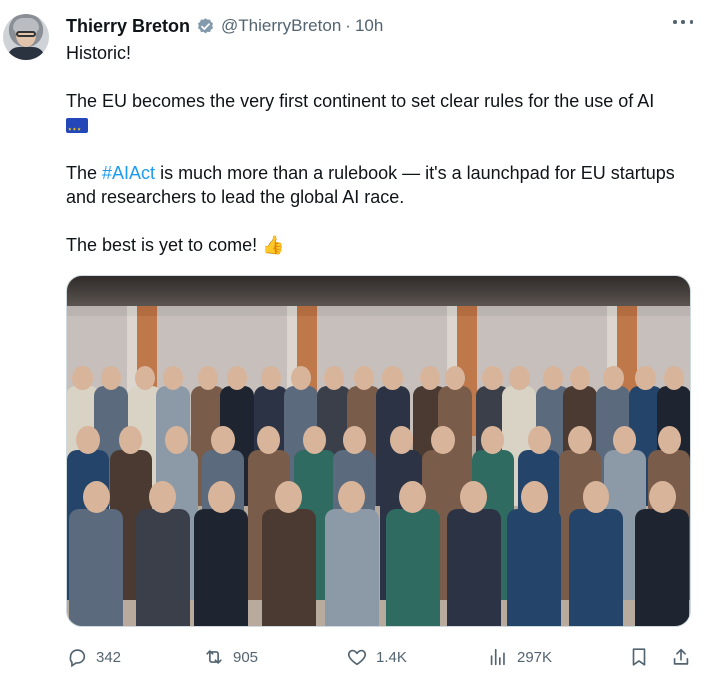 The height and width of the screenshot is (673, 711). What do you see at coordinates (84, 173) in the screenshot?
I see `tweet-line-aiact-prefix: The` at bounding box center [84, 173].